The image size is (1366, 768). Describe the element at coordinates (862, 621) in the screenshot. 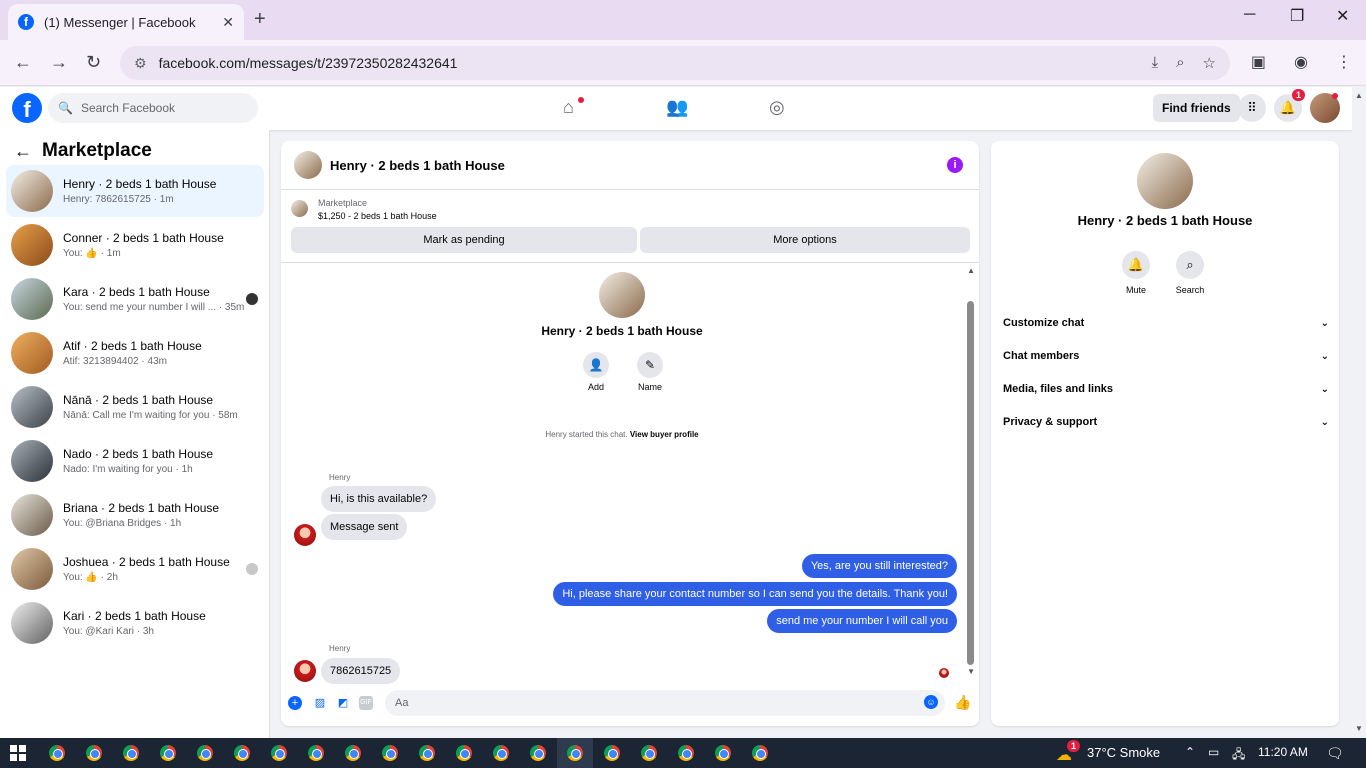

I see `outgoing-message: send me your number I will call you` at that location.